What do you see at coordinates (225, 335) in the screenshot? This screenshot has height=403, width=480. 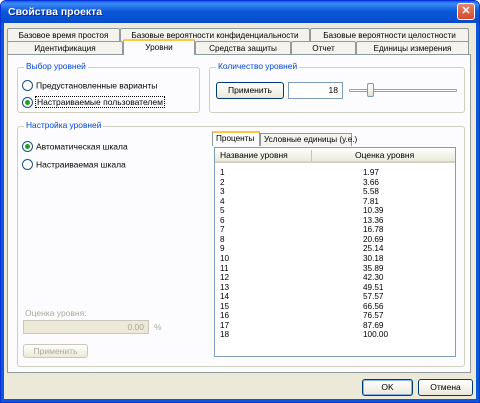 I see `level-name-cell: 18` at bounding box center [225, 335].